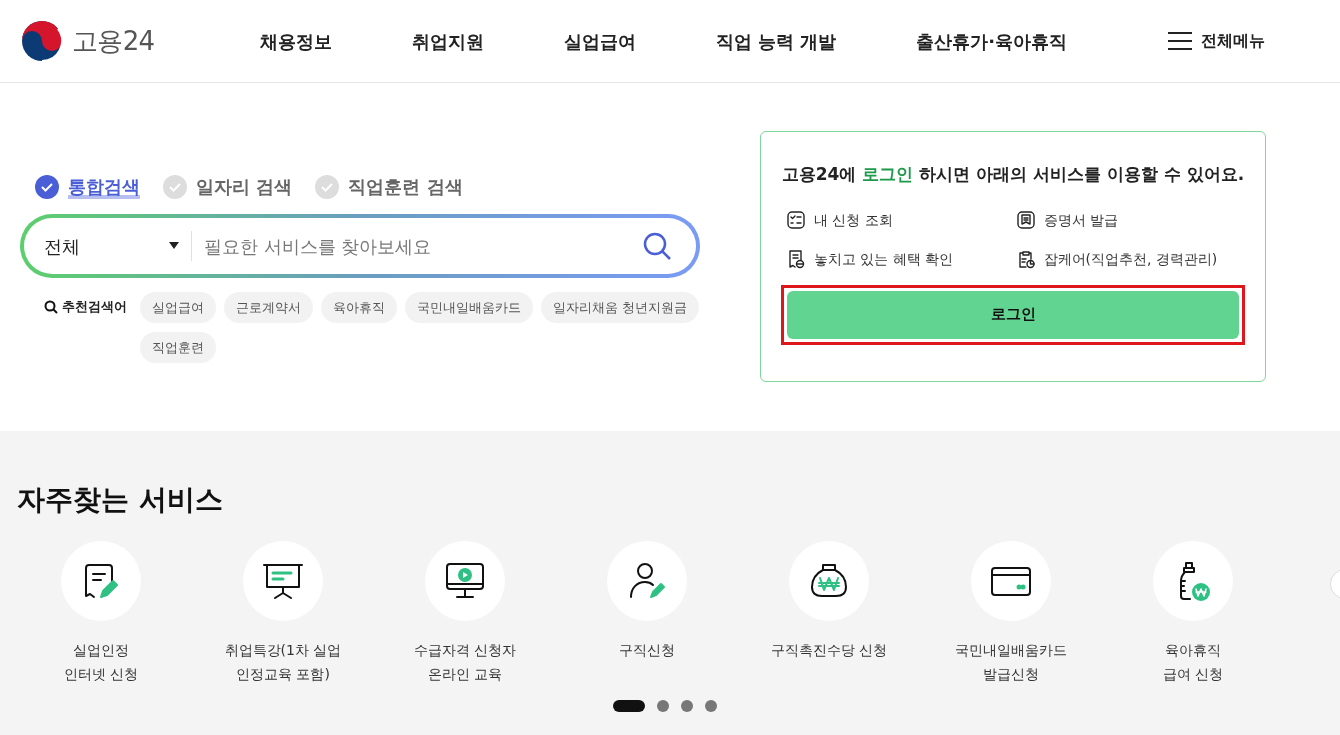 This screenshot has height=735, width=1340. I want to click on service-name: 구직촉진수당 신청, so click(829, 650).